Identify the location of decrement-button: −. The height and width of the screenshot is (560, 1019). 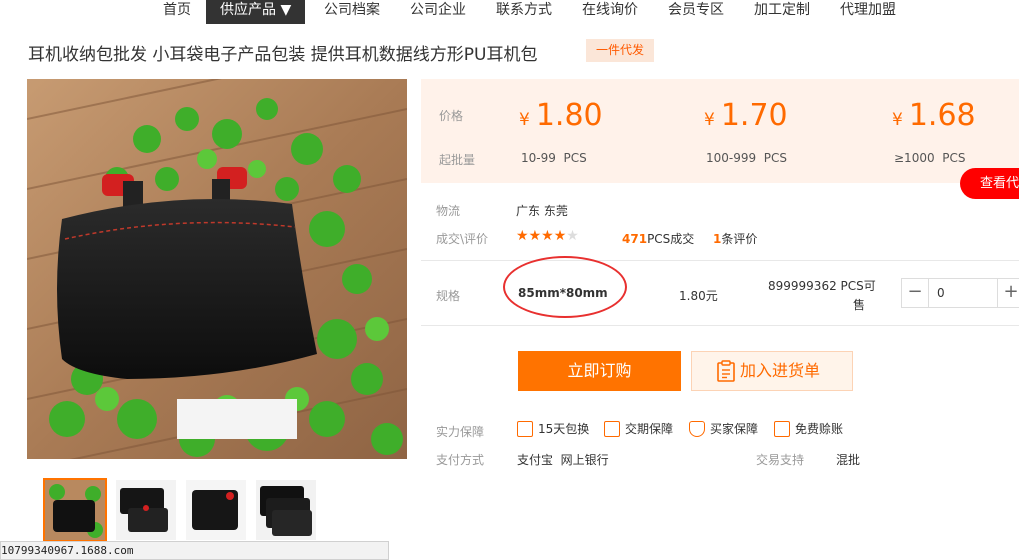
(915, 293).